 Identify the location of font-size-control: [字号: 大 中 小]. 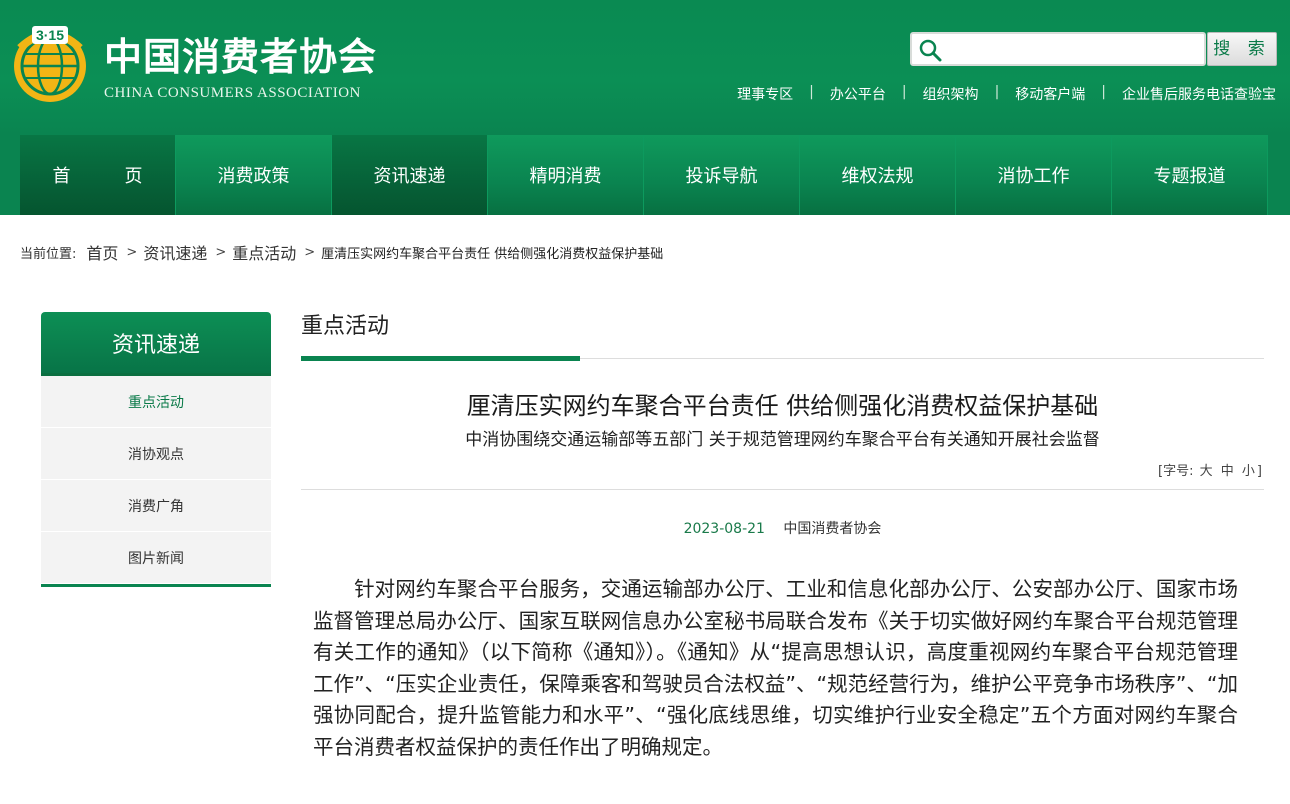
(781, 469).